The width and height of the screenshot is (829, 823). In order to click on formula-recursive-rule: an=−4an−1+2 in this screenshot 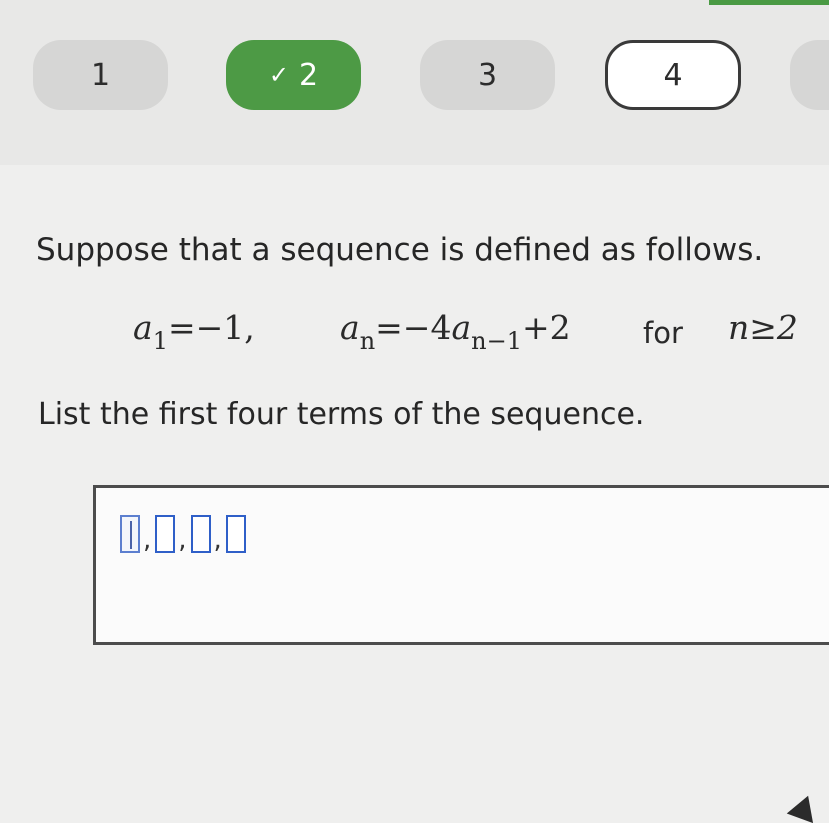, I will do `click(455, 331)`.